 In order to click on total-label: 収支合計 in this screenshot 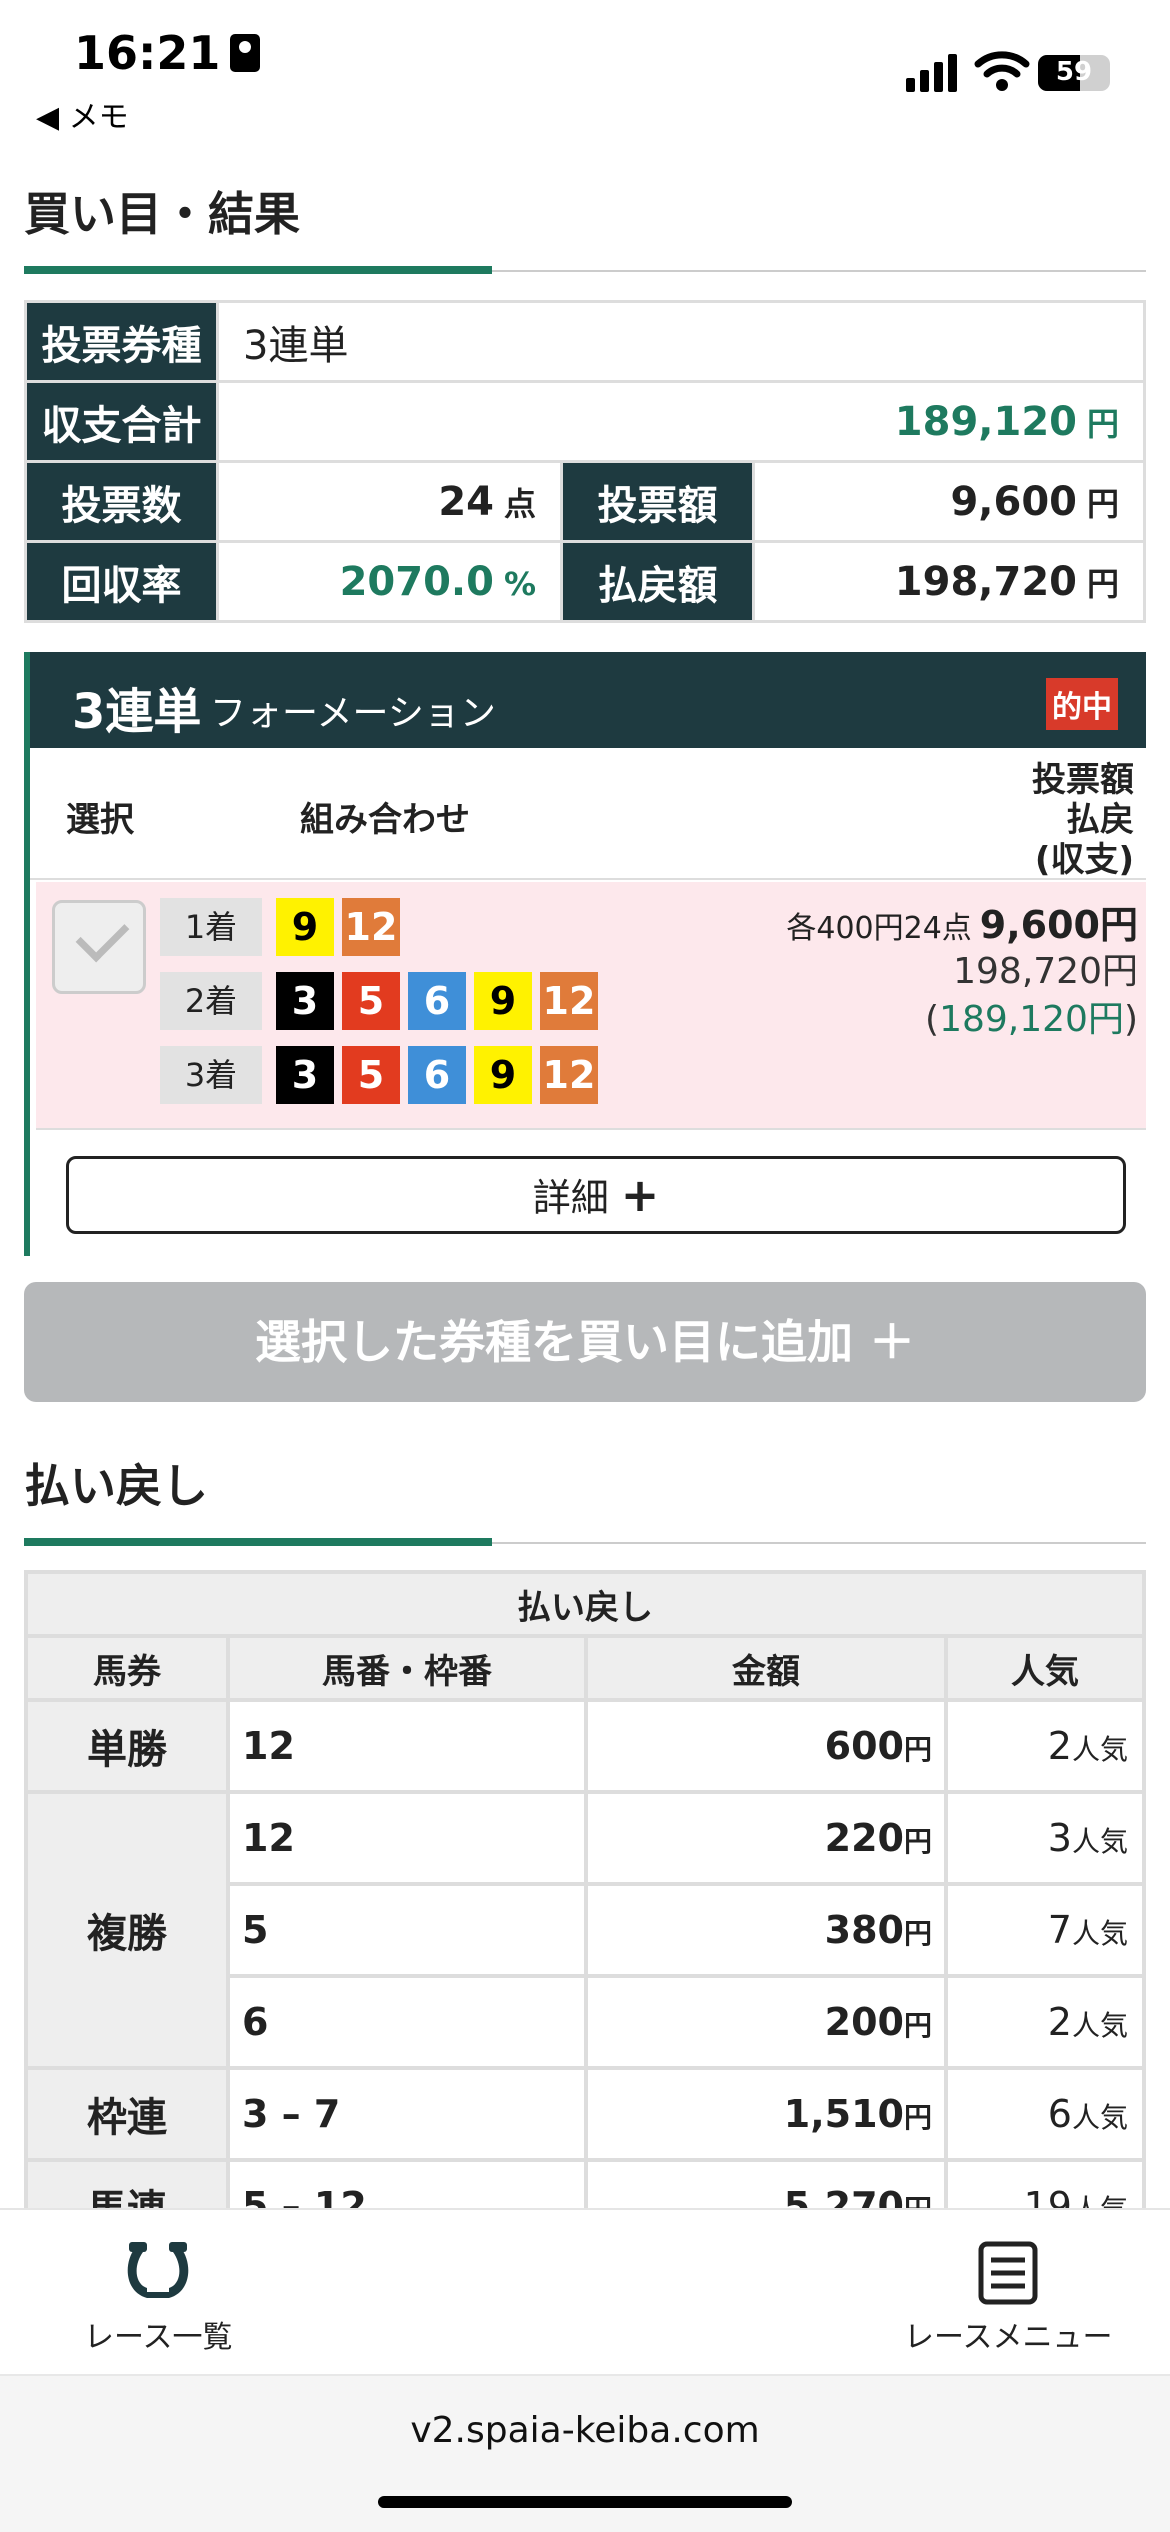, I will do `click(121, 421)`.